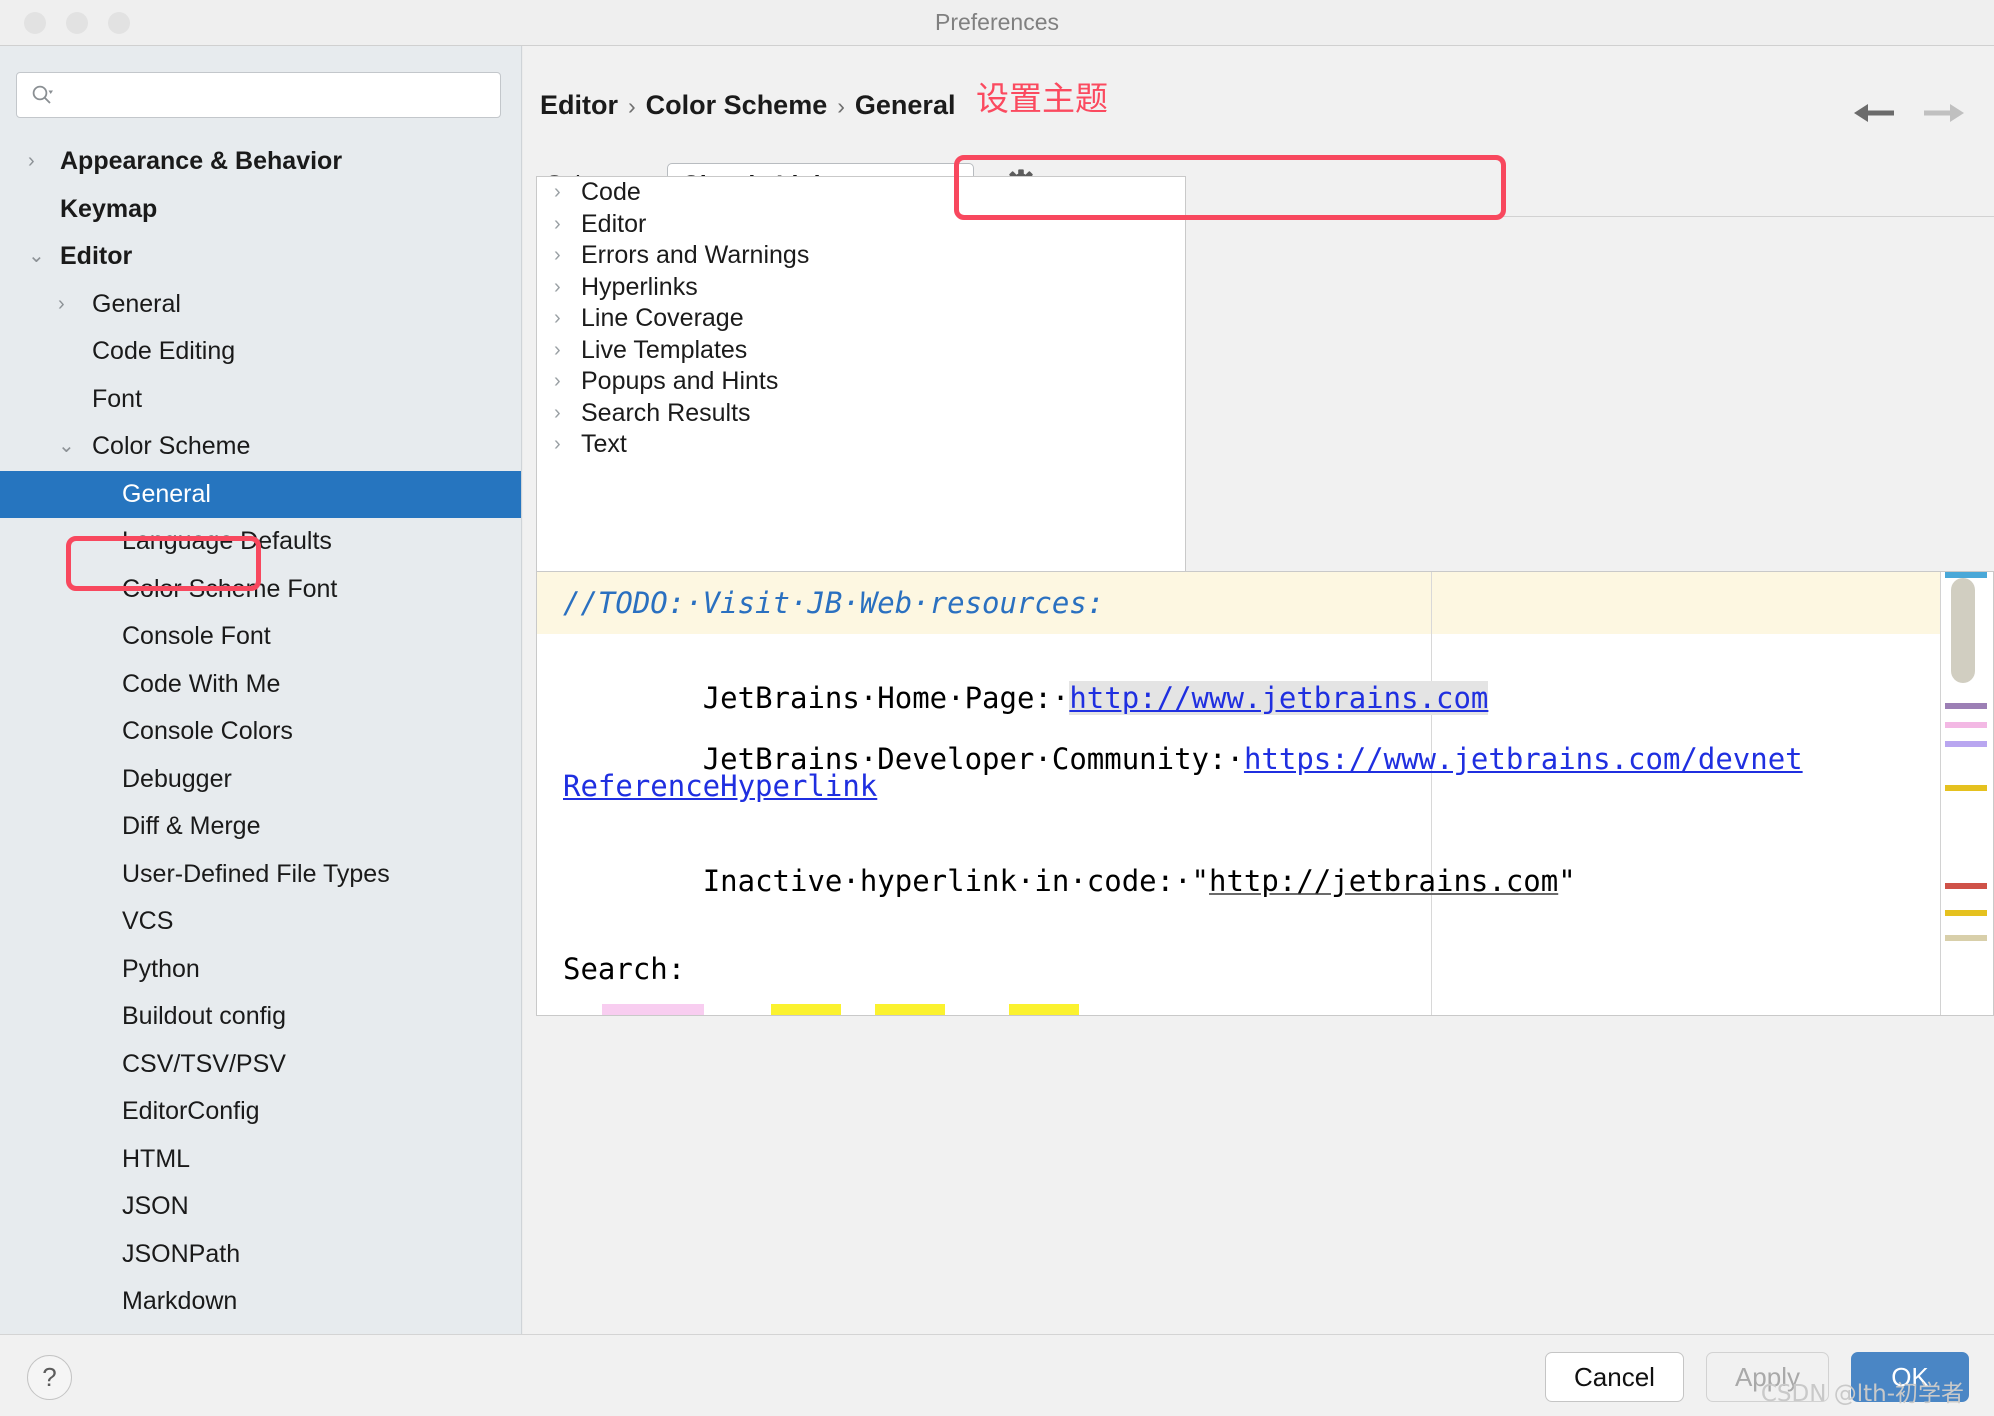  What do you see at coordinates (49, 1377) in the screenshot?
I see `help-icon: ?` at bounding box center [49, 1377].